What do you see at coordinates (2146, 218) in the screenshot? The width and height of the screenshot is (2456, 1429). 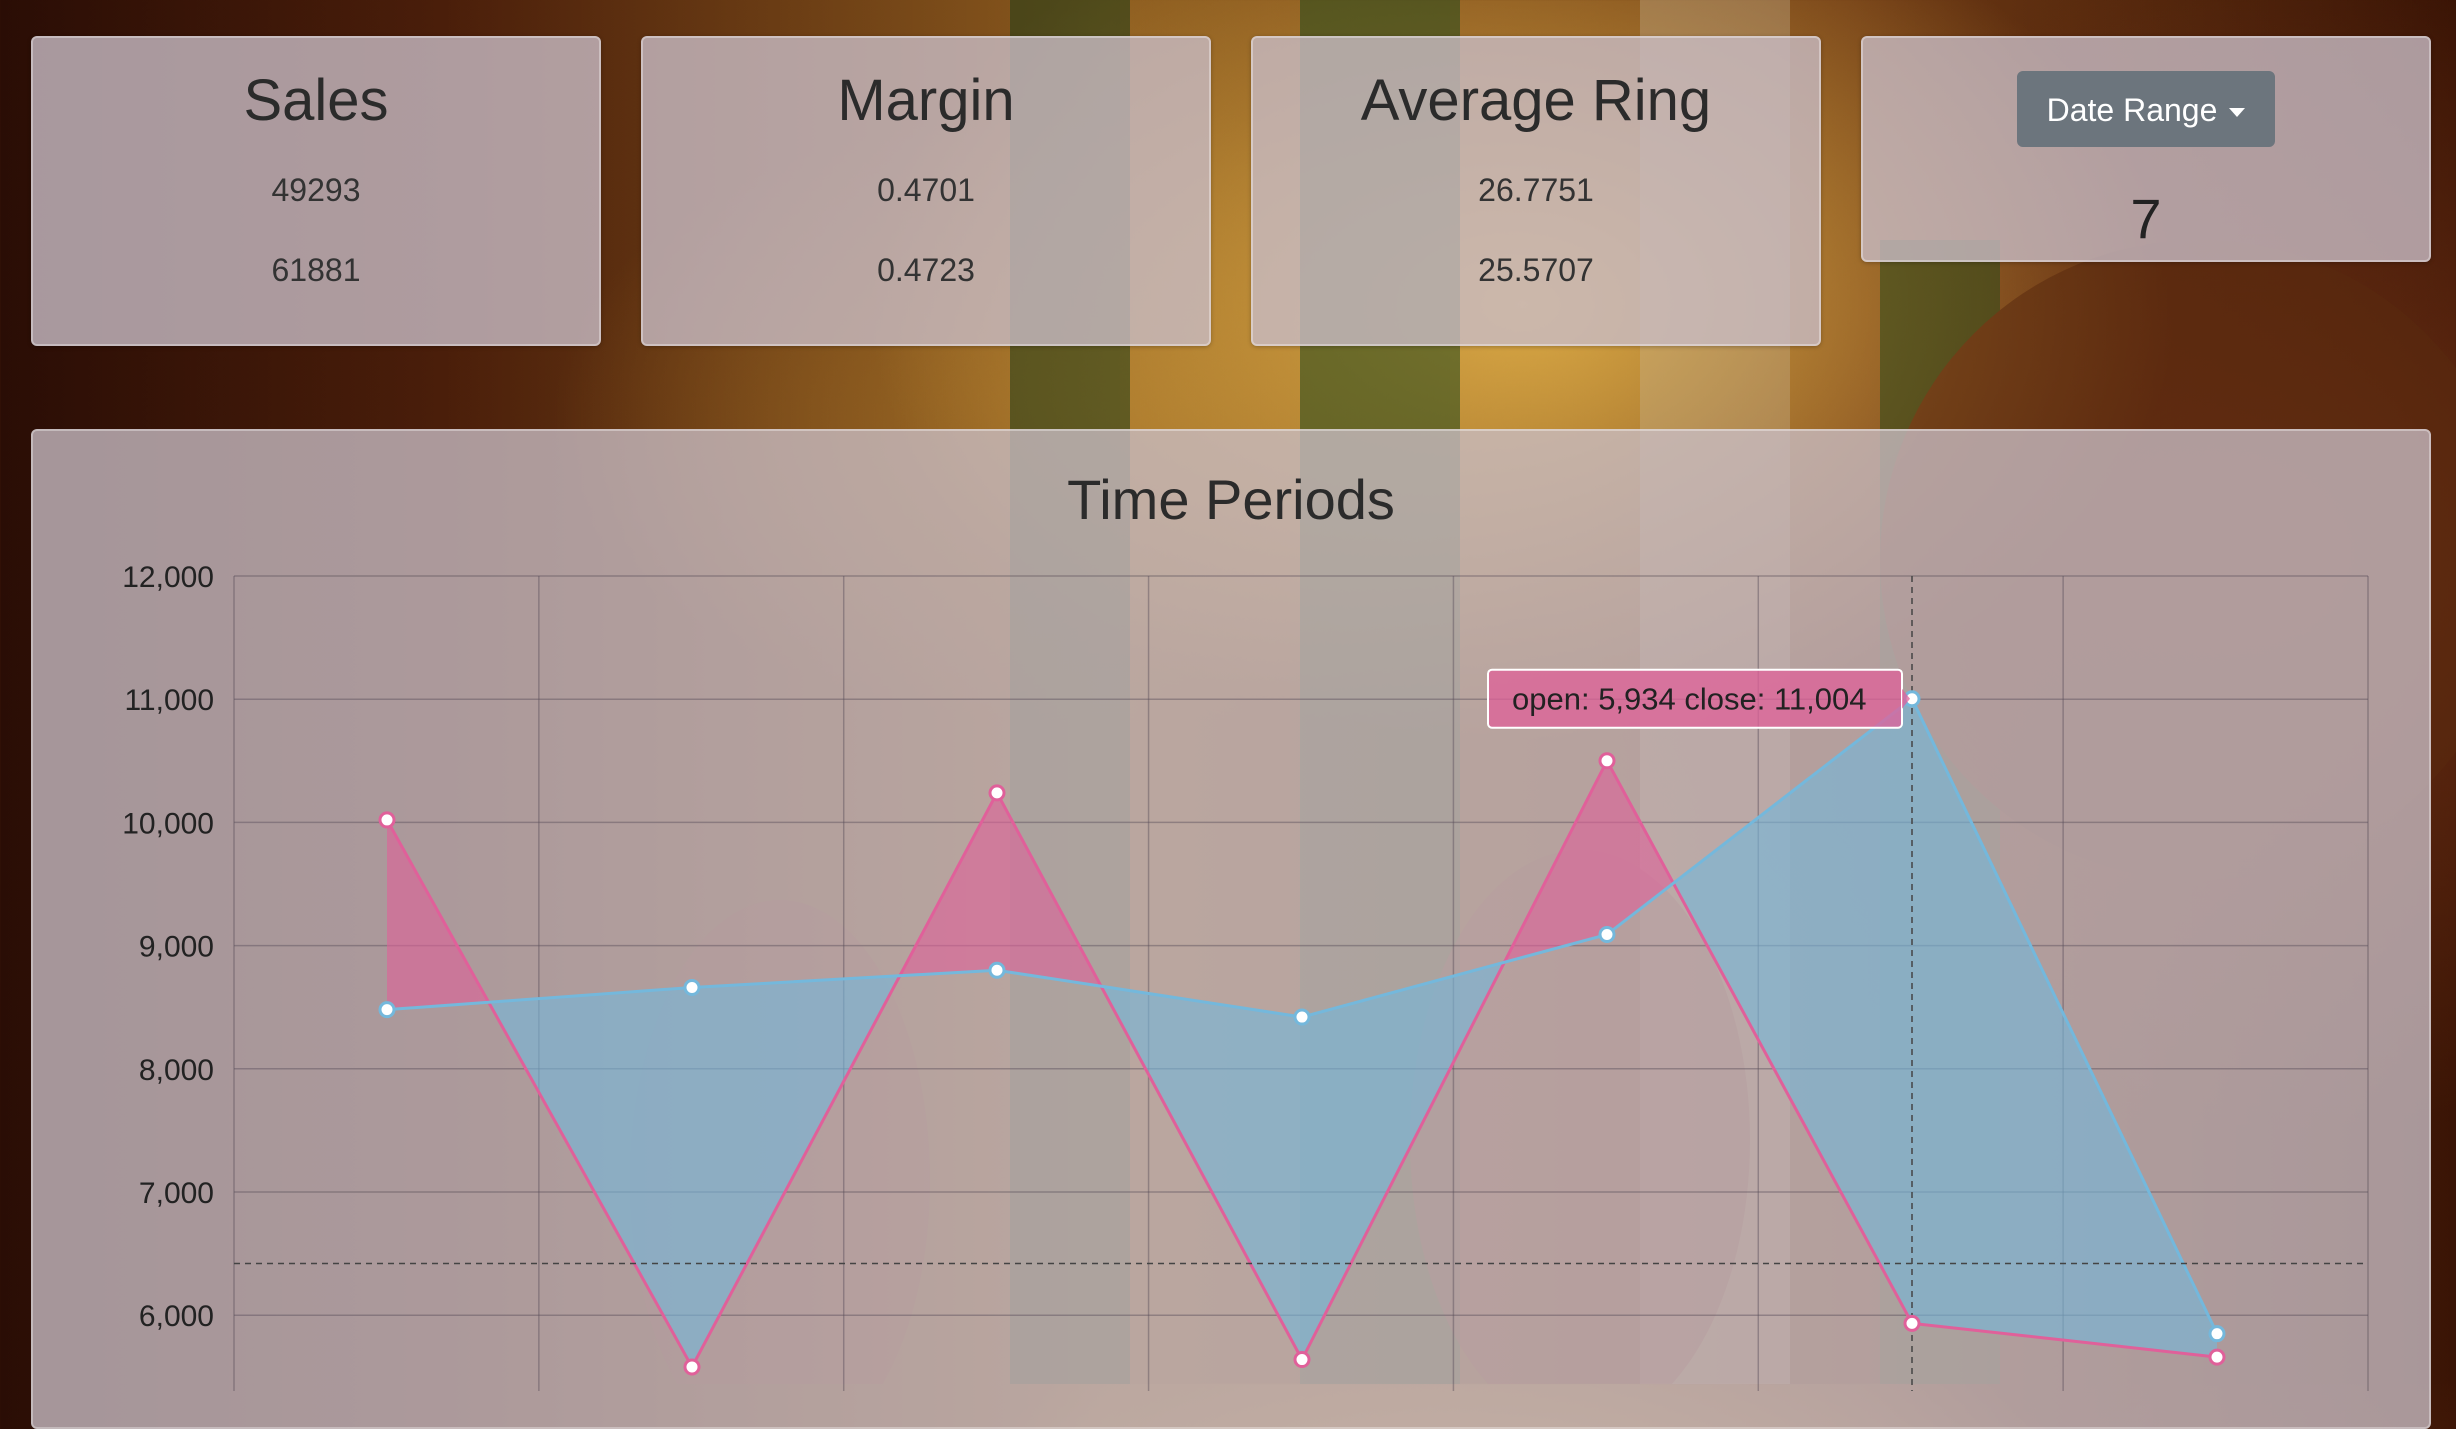 I see `date-range-value: 7` at bounding box center [2146, 218].